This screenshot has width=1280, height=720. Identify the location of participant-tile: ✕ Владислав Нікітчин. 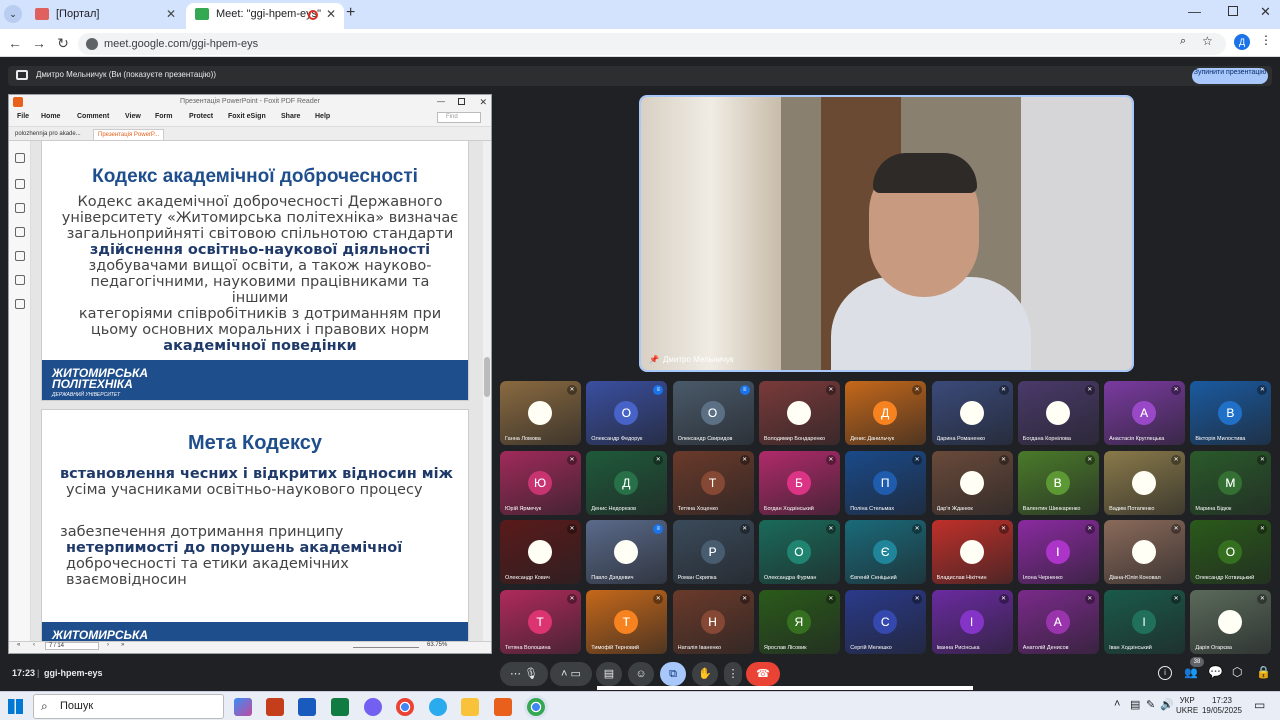
(972, 552).